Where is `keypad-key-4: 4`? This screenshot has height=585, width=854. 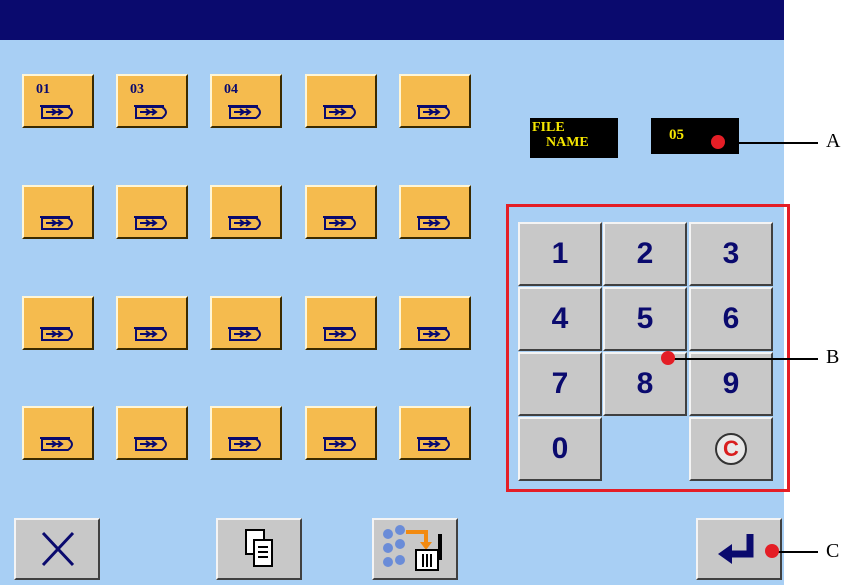 keypad-key-4: 4 is located at coordinates (560, 319).